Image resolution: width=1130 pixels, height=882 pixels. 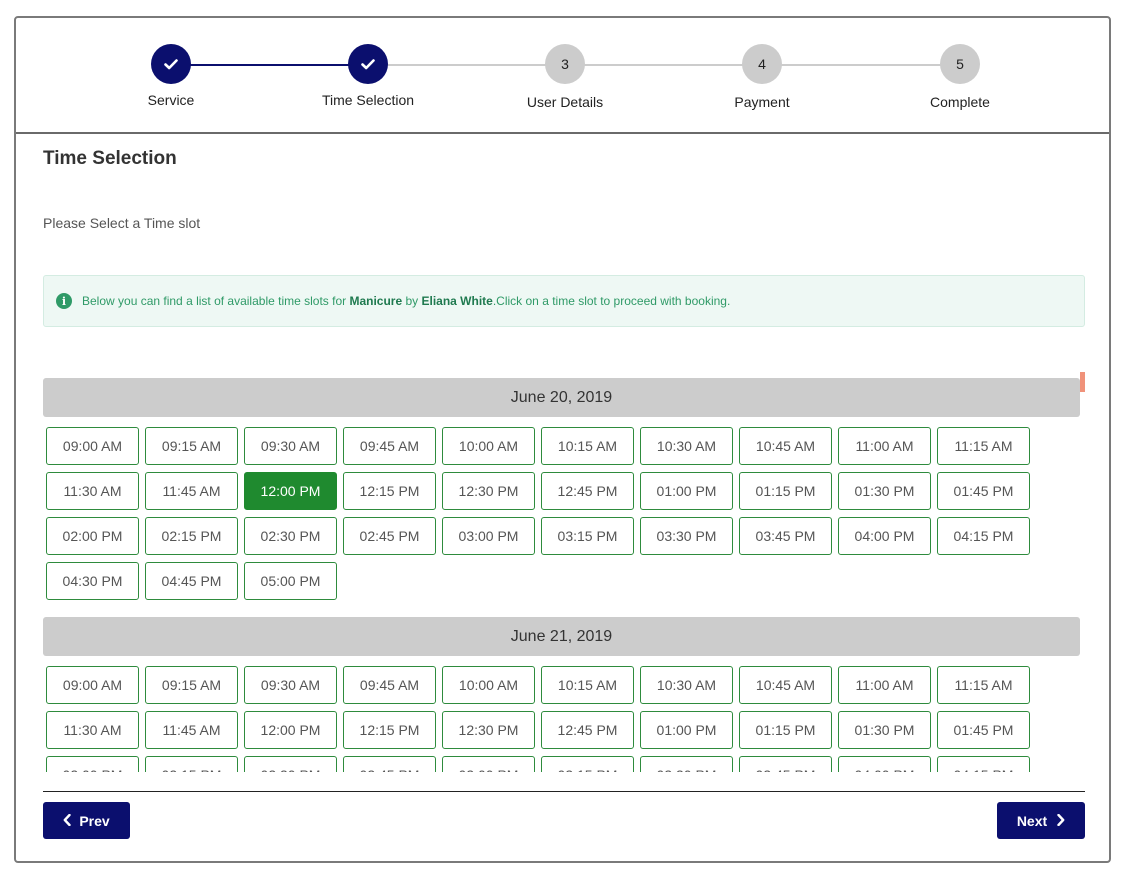 I want to click on step-time-selection: Time Selection, so click(x=368, y=76).